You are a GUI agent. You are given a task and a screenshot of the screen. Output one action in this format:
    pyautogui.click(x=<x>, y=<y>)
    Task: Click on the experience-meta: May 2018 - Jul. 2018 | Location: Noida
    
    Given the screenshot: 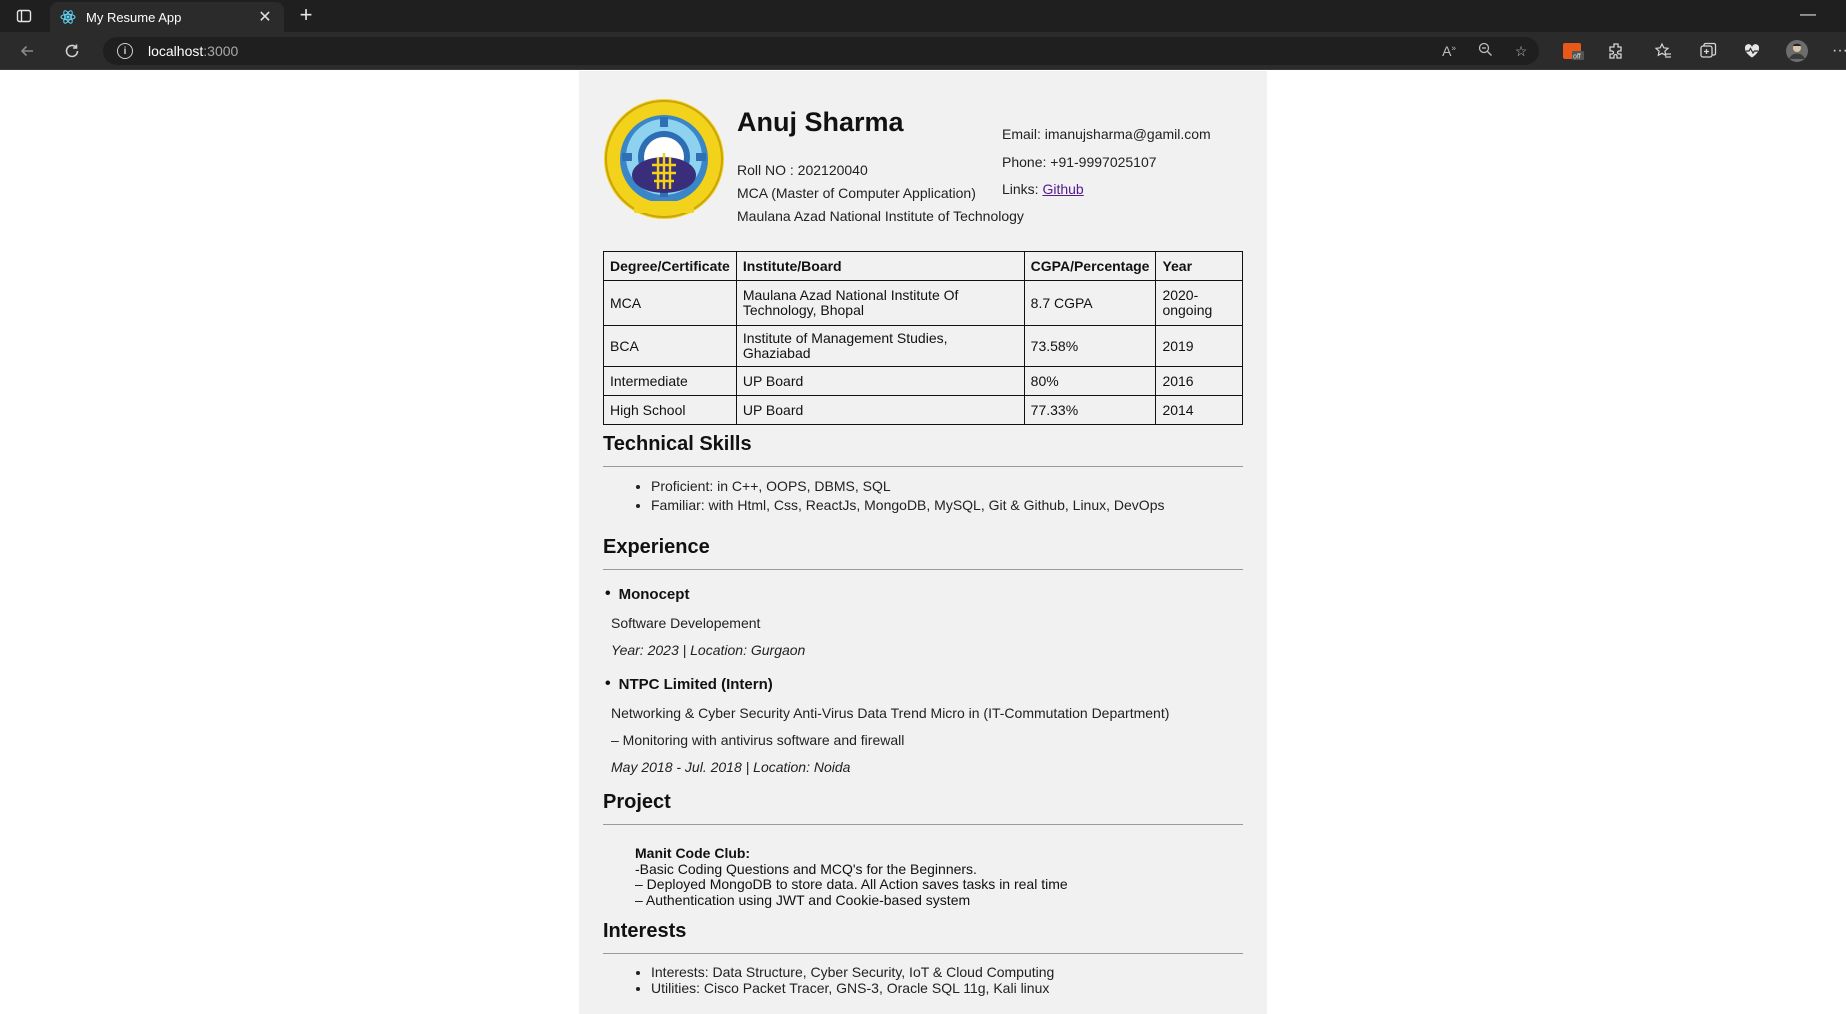 What is the action you would take?
    pyautogui.click(x=731, y=767)
    